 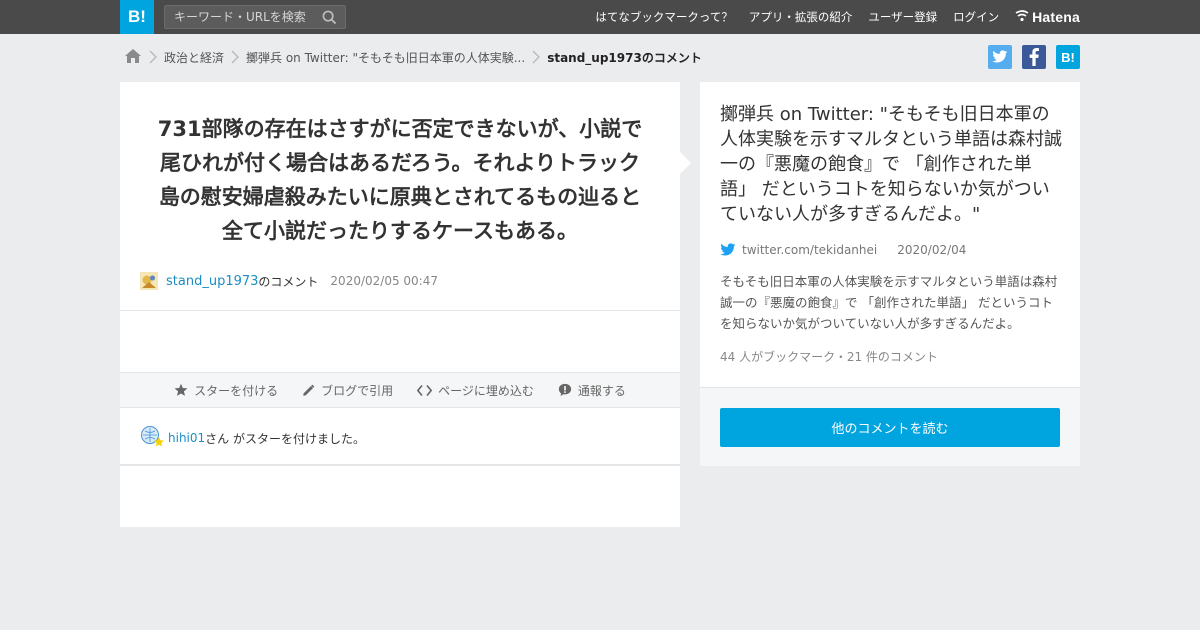 I want to click on entry-meta: twitter.com/tekidanhei 2020/02/04, so click(x=843, y=250).